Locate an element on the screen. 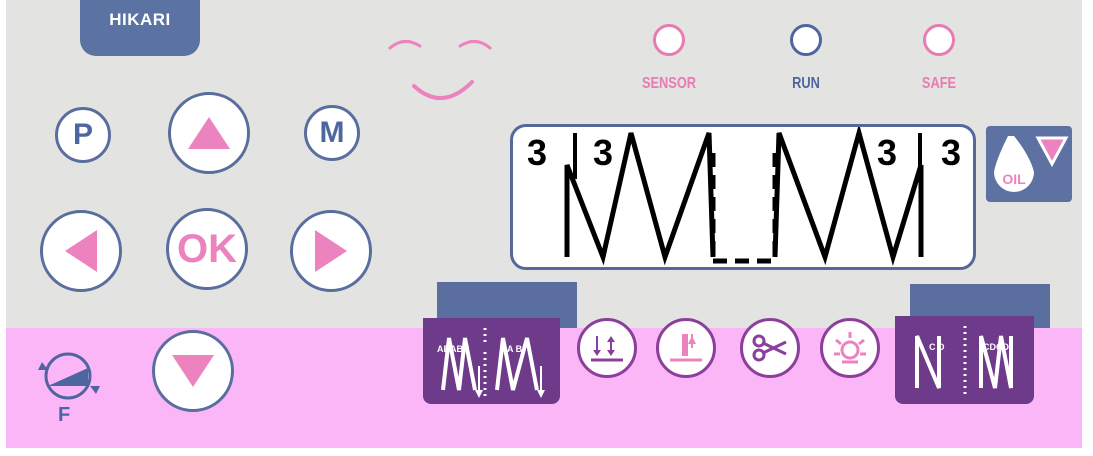 The height and width of the screenshot is (456, 1093). oil-button: OIL is located at coordinates (1029, 164).